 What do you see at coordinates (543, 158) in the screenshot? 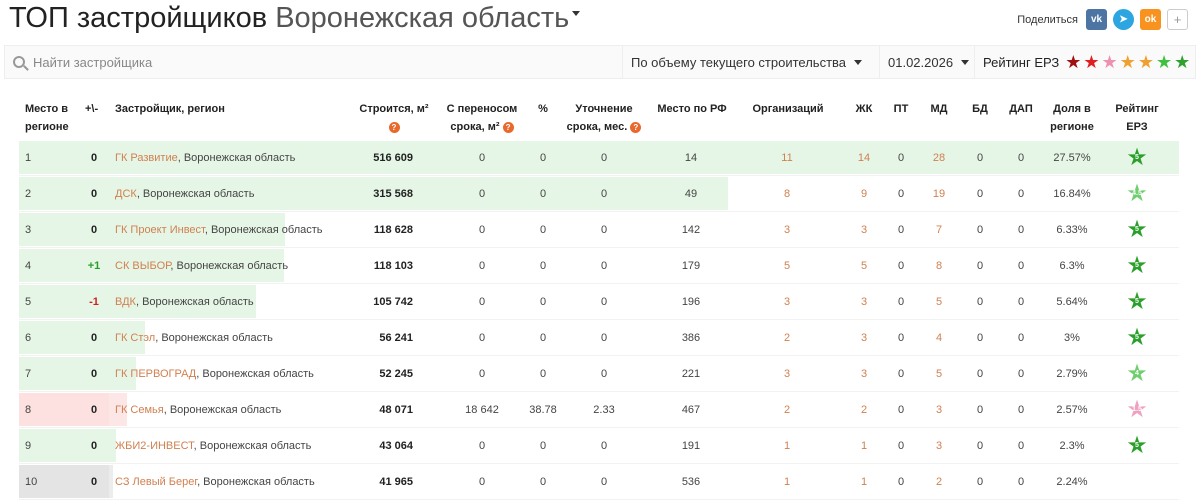
I see `percent-cell: 0` at bounding box center [543, 158].